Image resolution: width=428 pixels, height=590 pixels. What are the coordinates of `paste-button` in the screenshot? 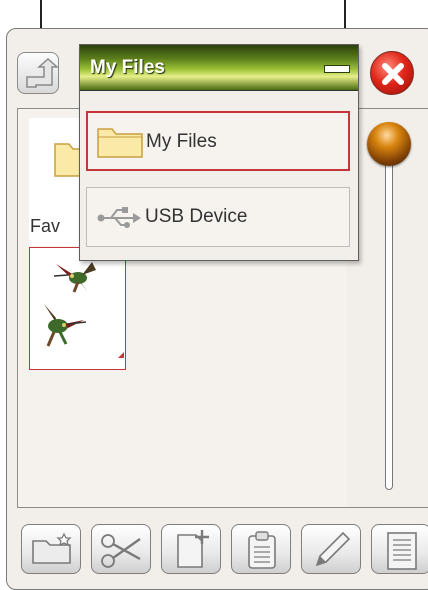 It's located at (261, 549).